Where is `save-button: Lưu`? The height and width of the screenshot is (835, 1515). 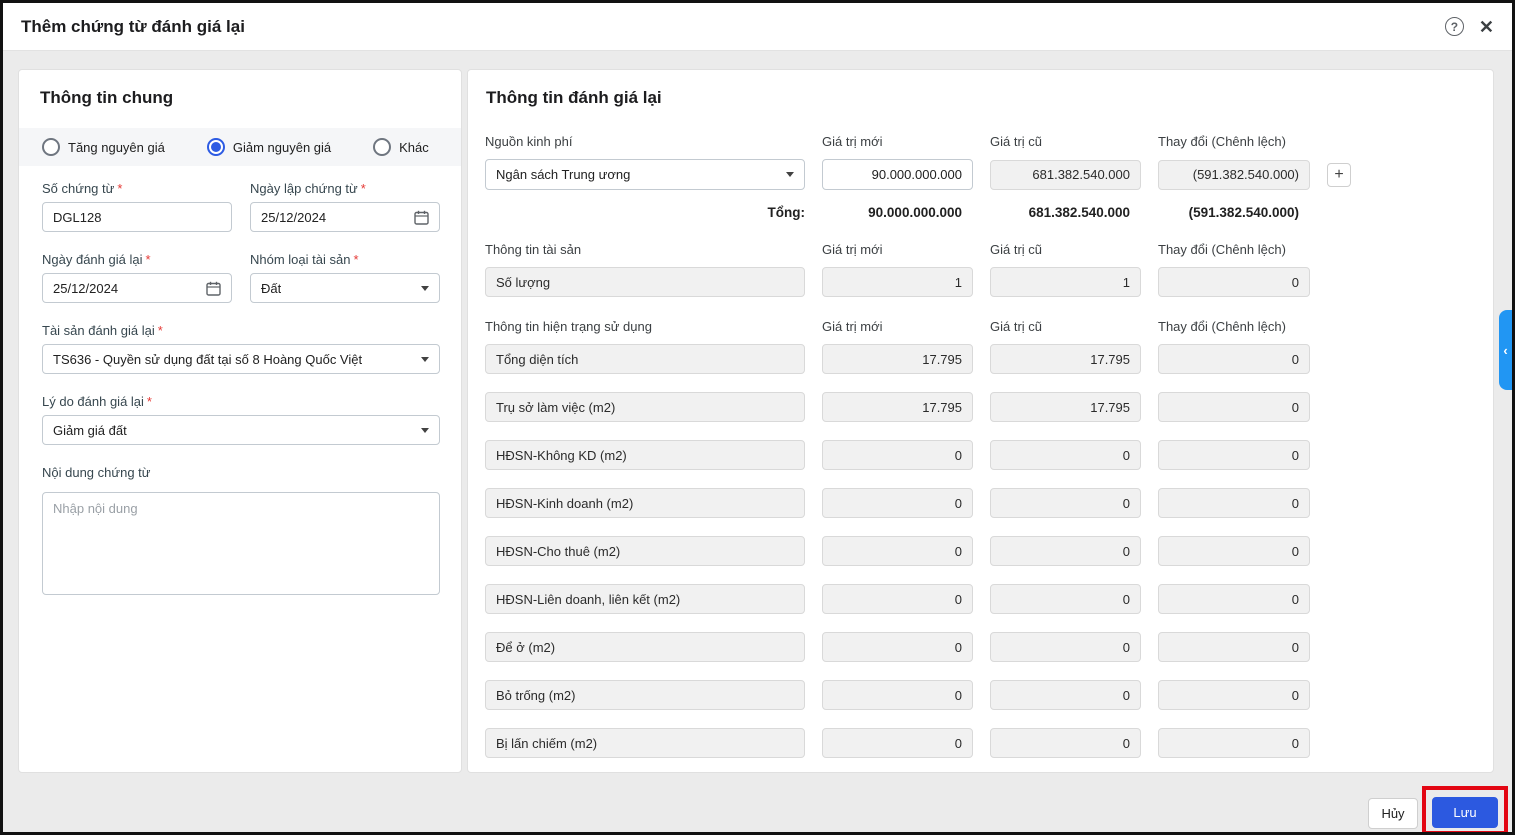
save-button: Lưu is located at coordinates (1465, 812).